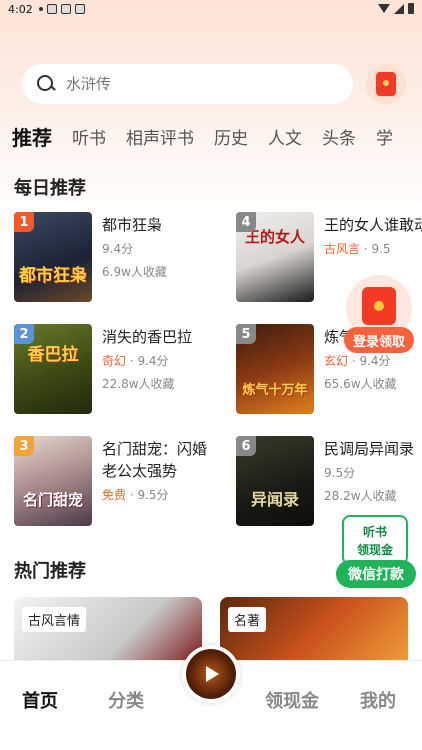 The width and height of the screenshot is (422, 750). Describe the element at coordinates (24, 222) in the screenshot. I see `rank-badge: 1` at that location.